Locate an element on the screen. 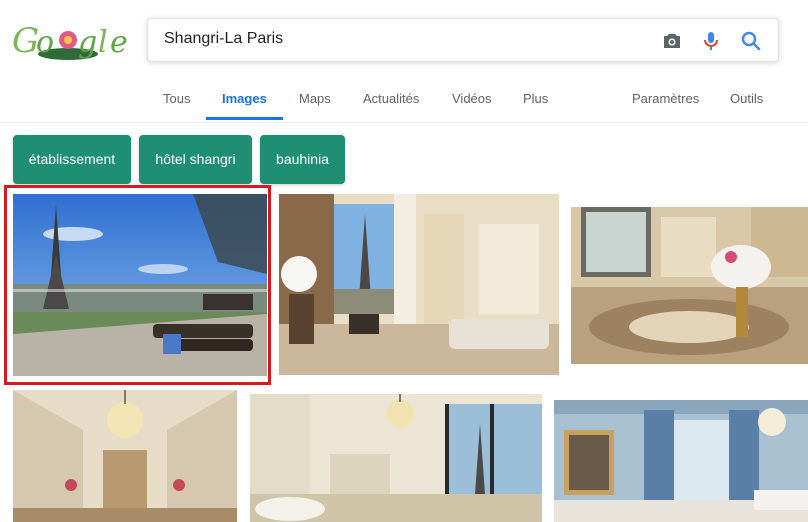  search-box: Shangri-La Paris is located at coordinates (463, 40).